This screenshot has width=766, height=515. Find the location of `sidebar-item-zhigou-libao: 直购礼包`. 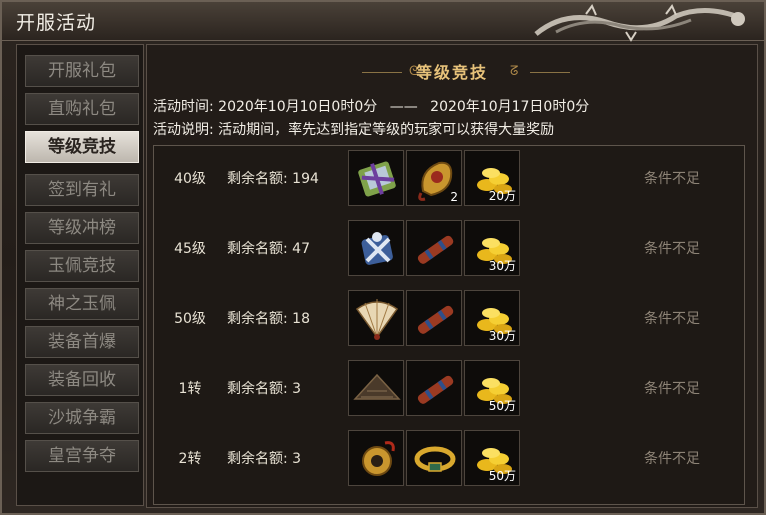

sidebar-item-zhigou-libao: 直购礼包 is located at coordinates (82, 109).